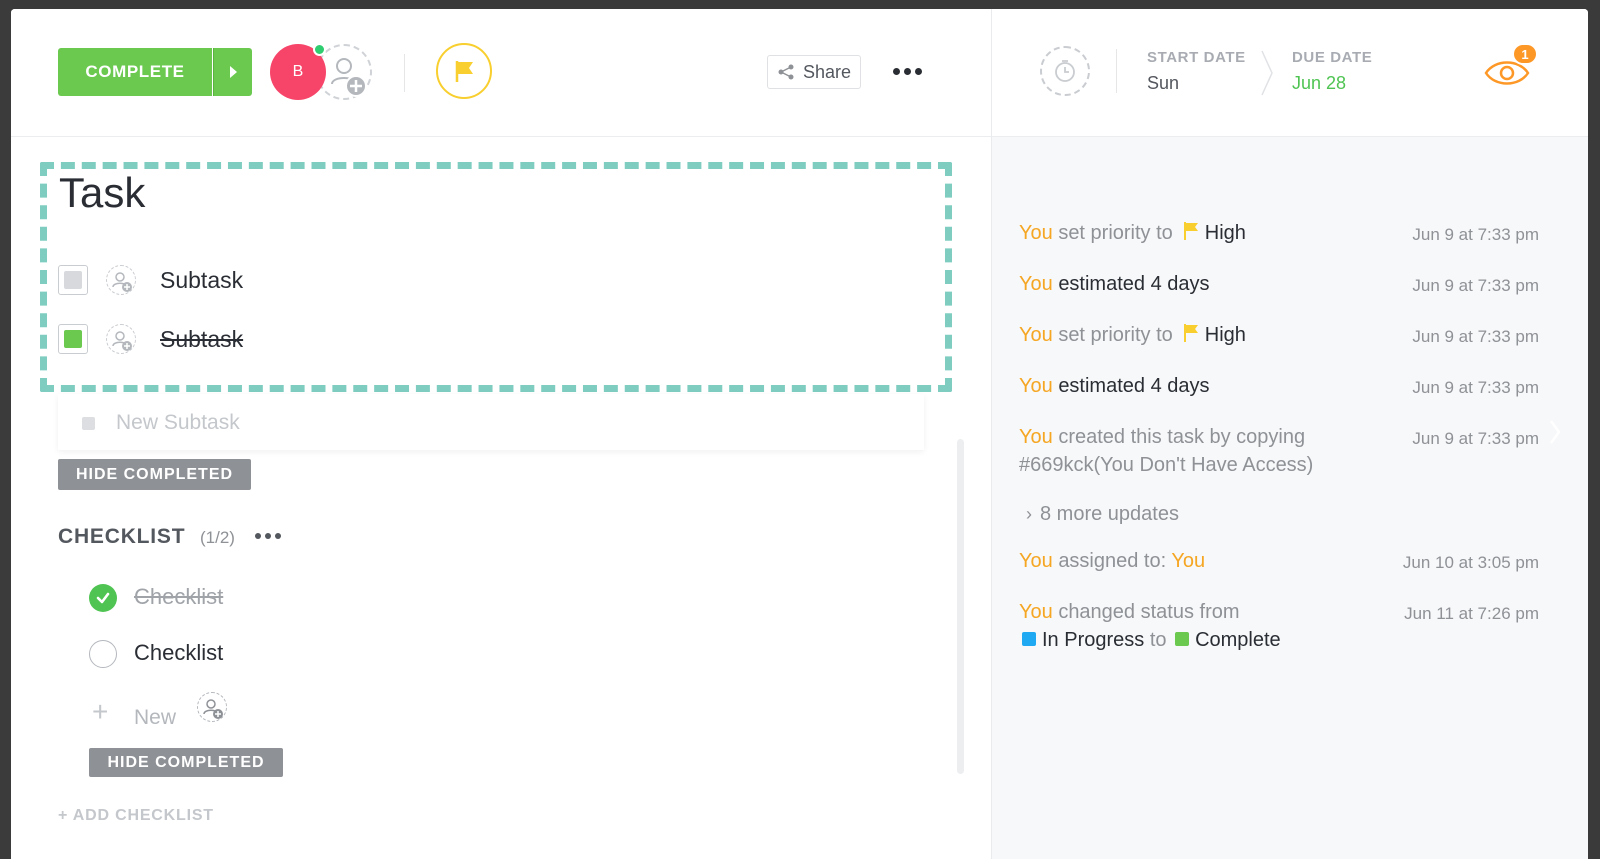 This screenshot has height=859, width=1600. What do you see at coordinates (1290, 73) in the screenshot?
I see `dates-bar: START DATE Sun DUE DATE Jun 28 1` at bounding box center [1290, 73].